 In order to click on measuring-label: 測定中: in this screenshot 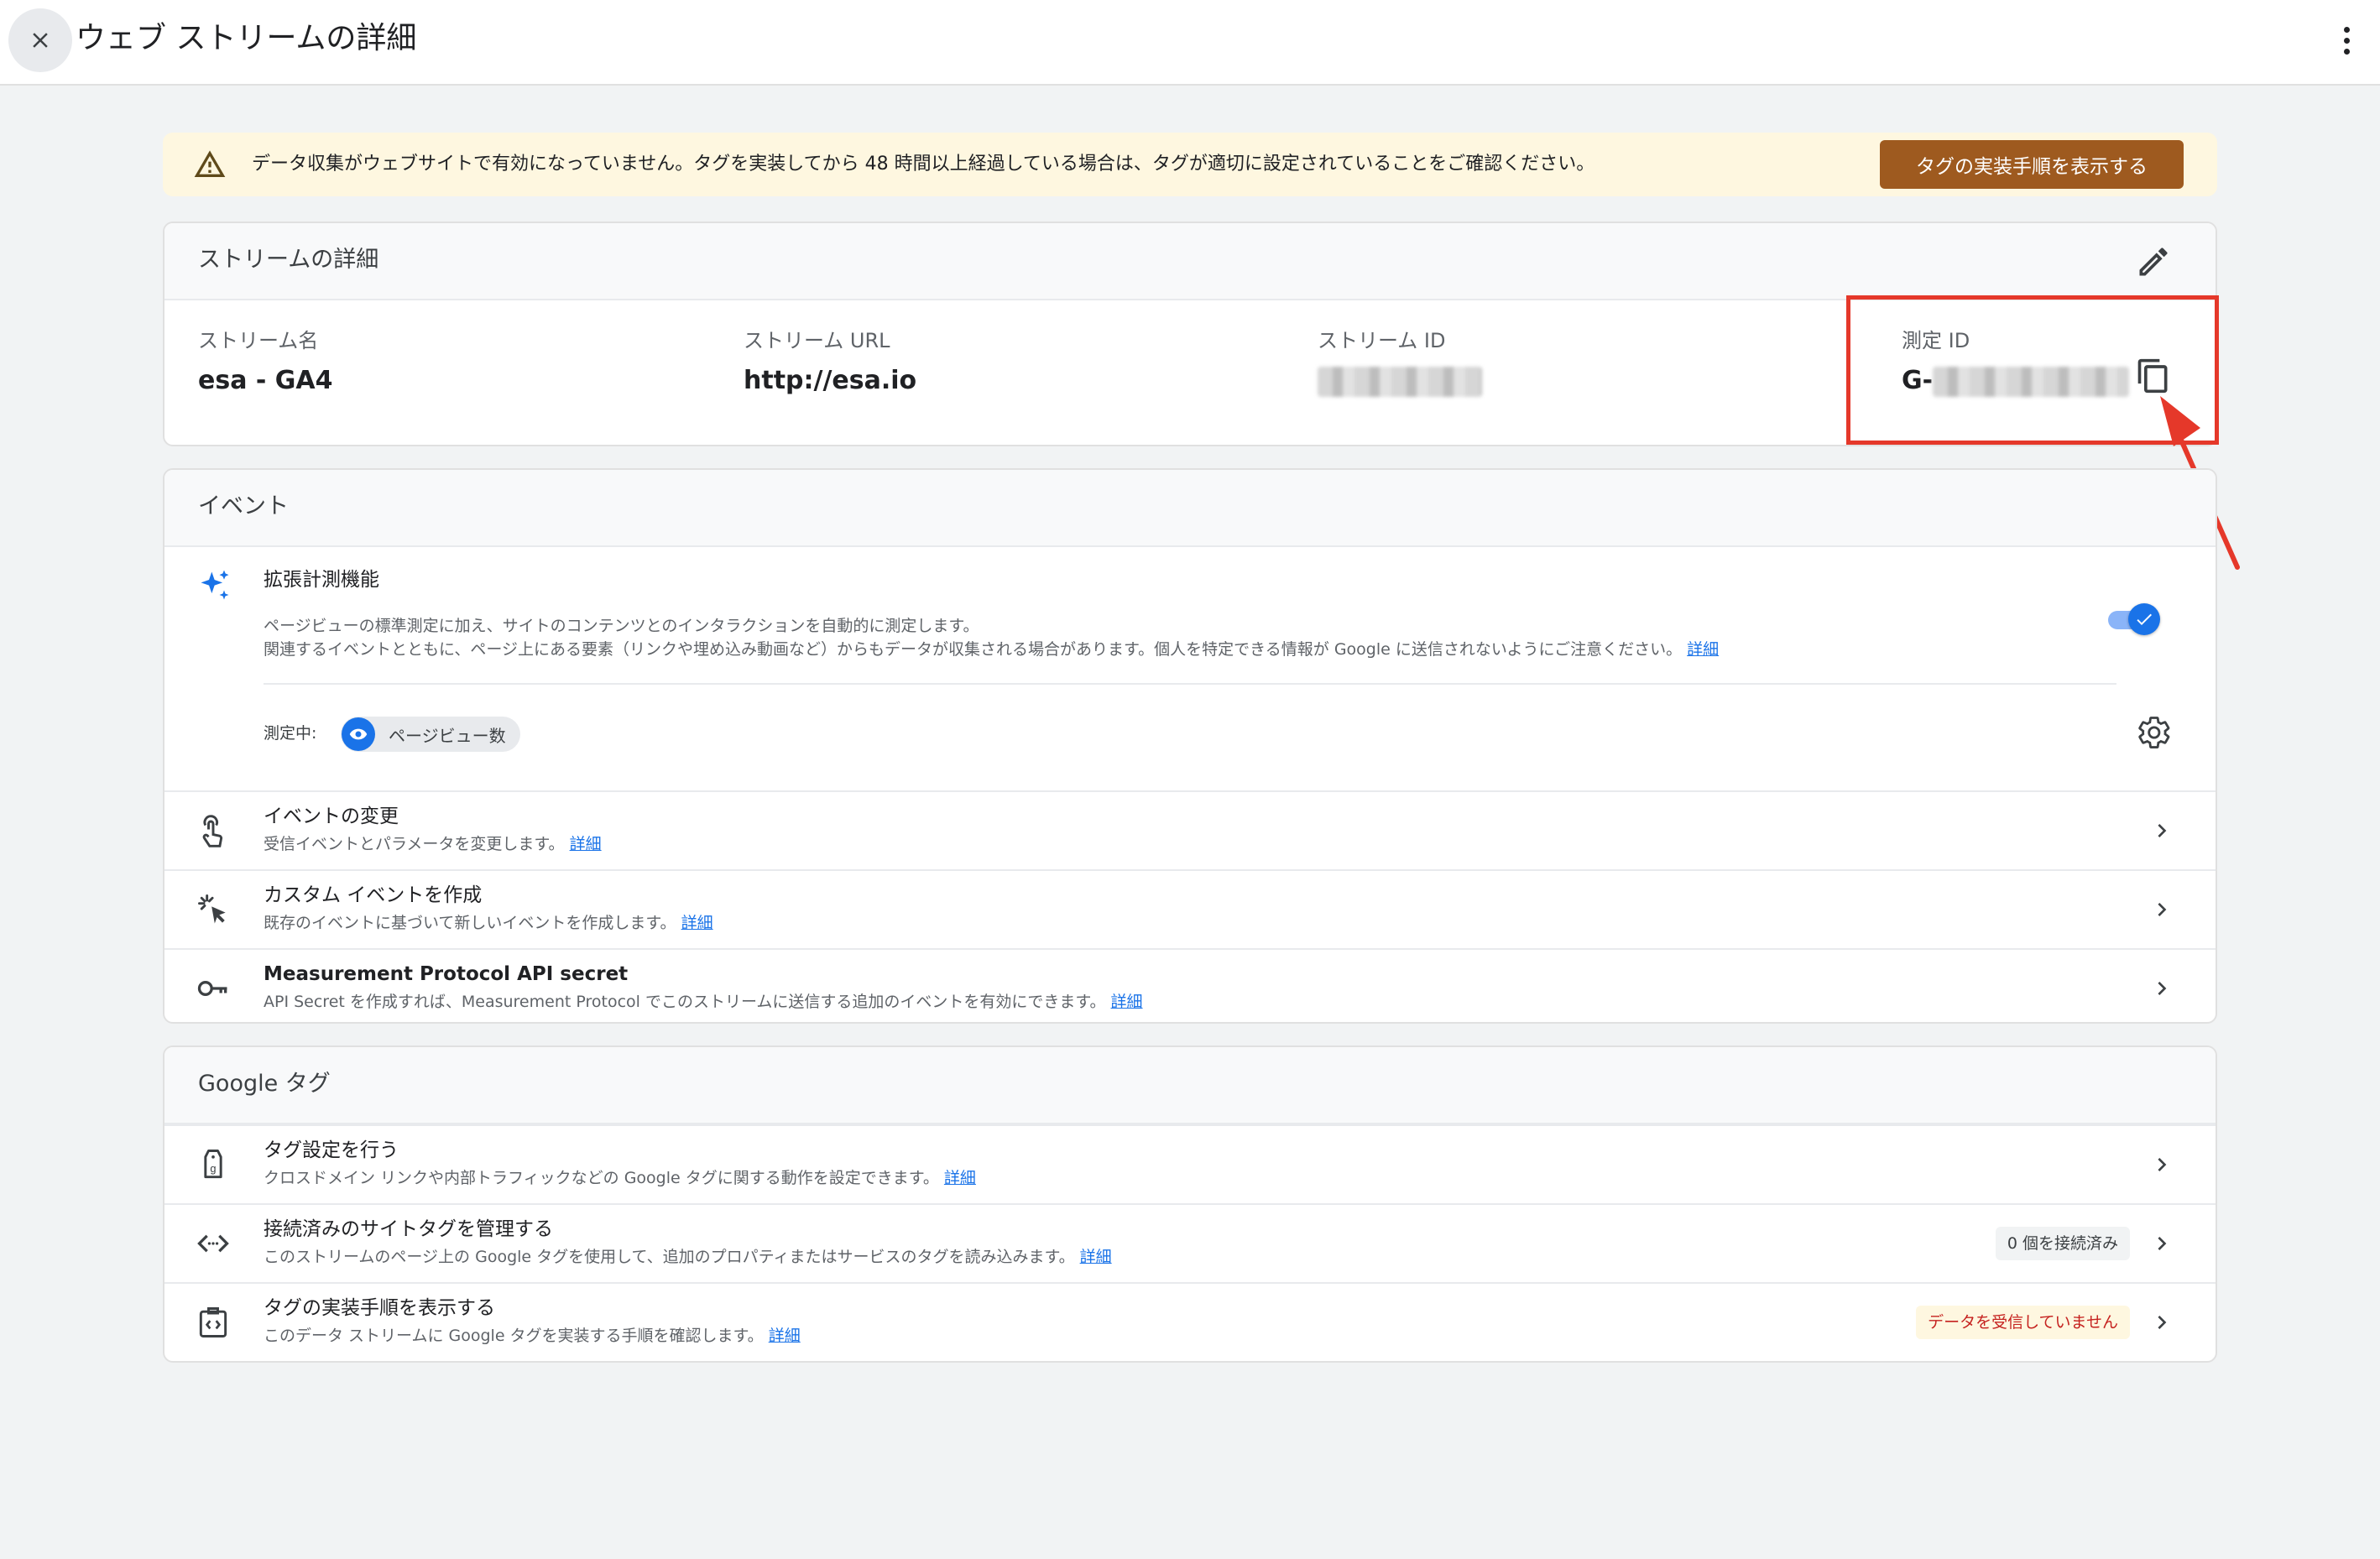, I will do `click(290, 733)`.